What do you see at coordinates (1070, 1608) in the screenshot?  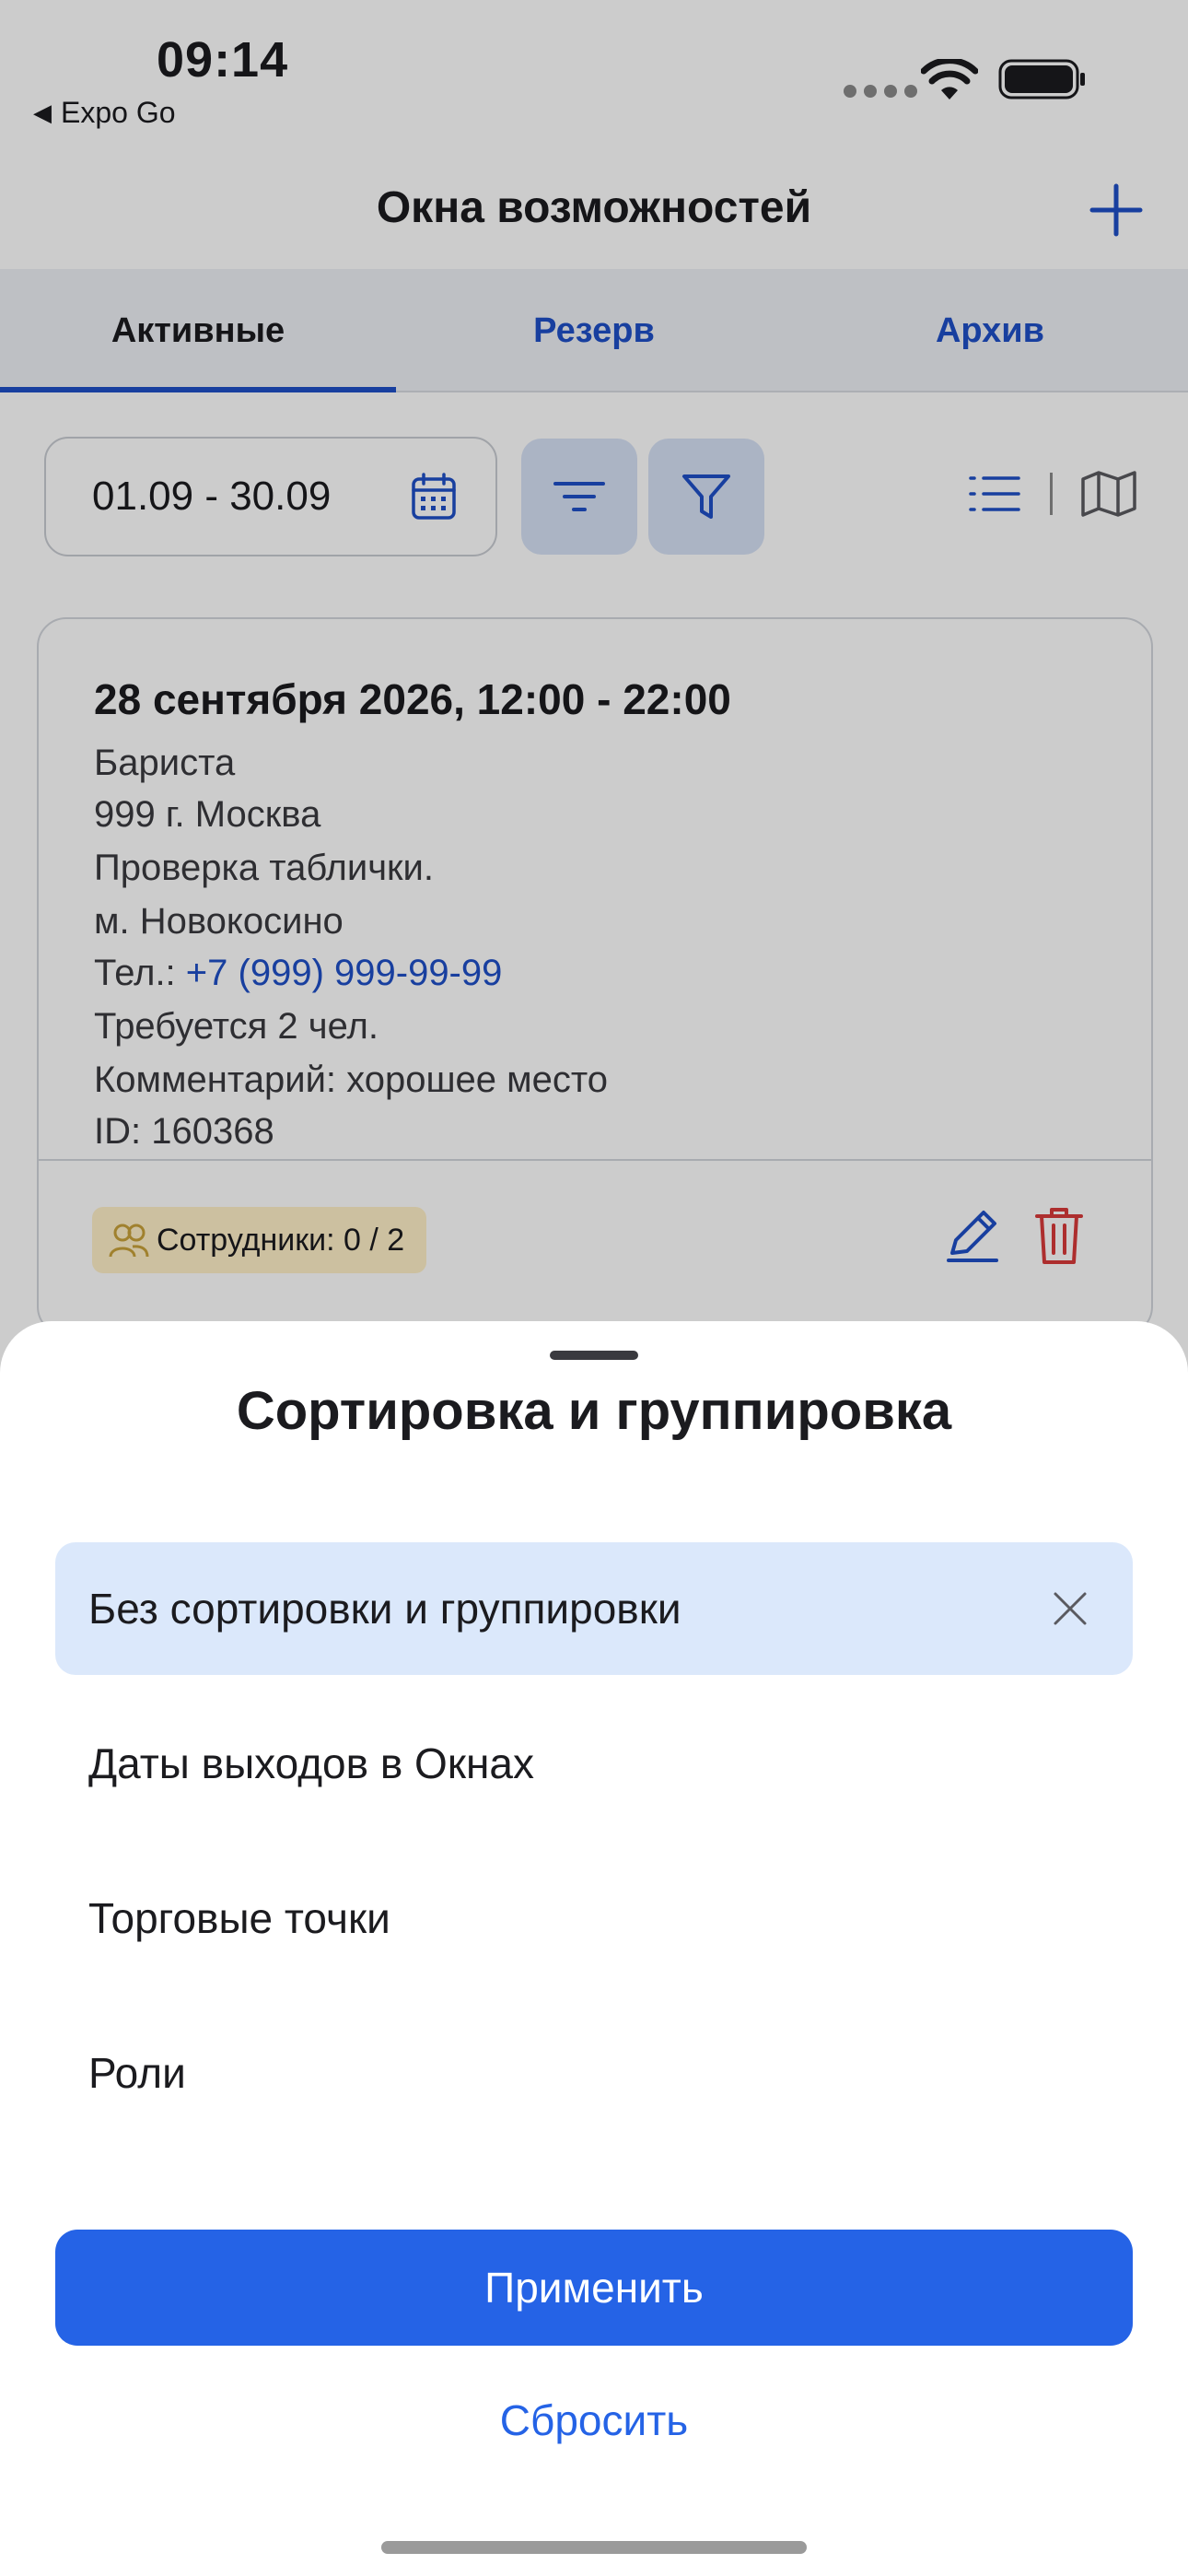 I see `close-icon` at bounding box center [1070, 1608].